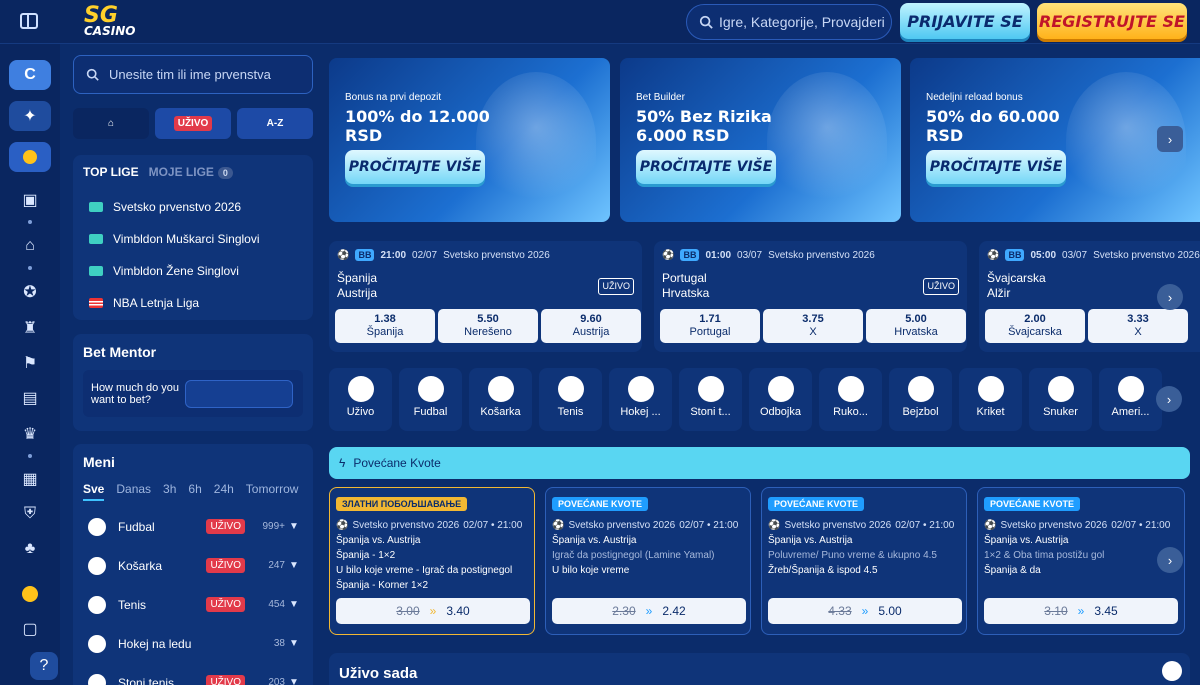 This screenshot has width=1200, height=685. I want to click on logo: SG CASINO, so click(109, 21).